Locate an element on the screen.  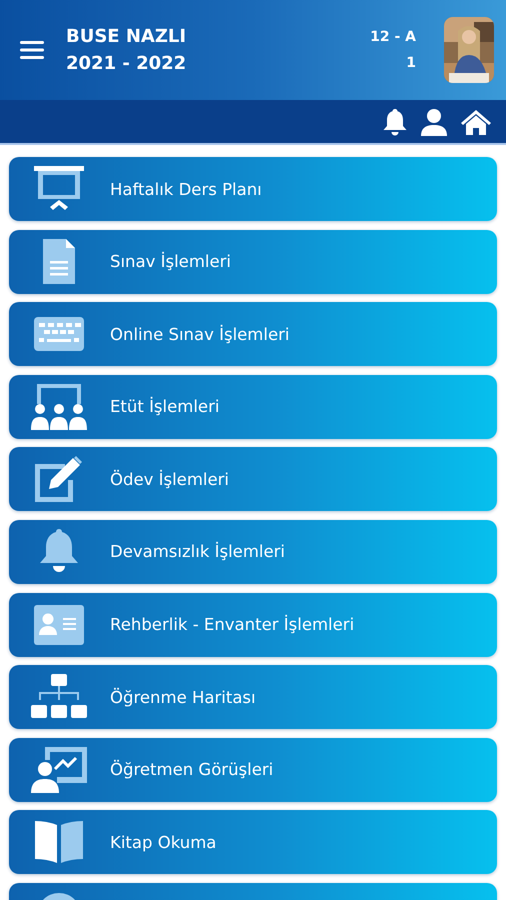
menu-item: Sınav İşlemleri is located at coordinates (253, 262).